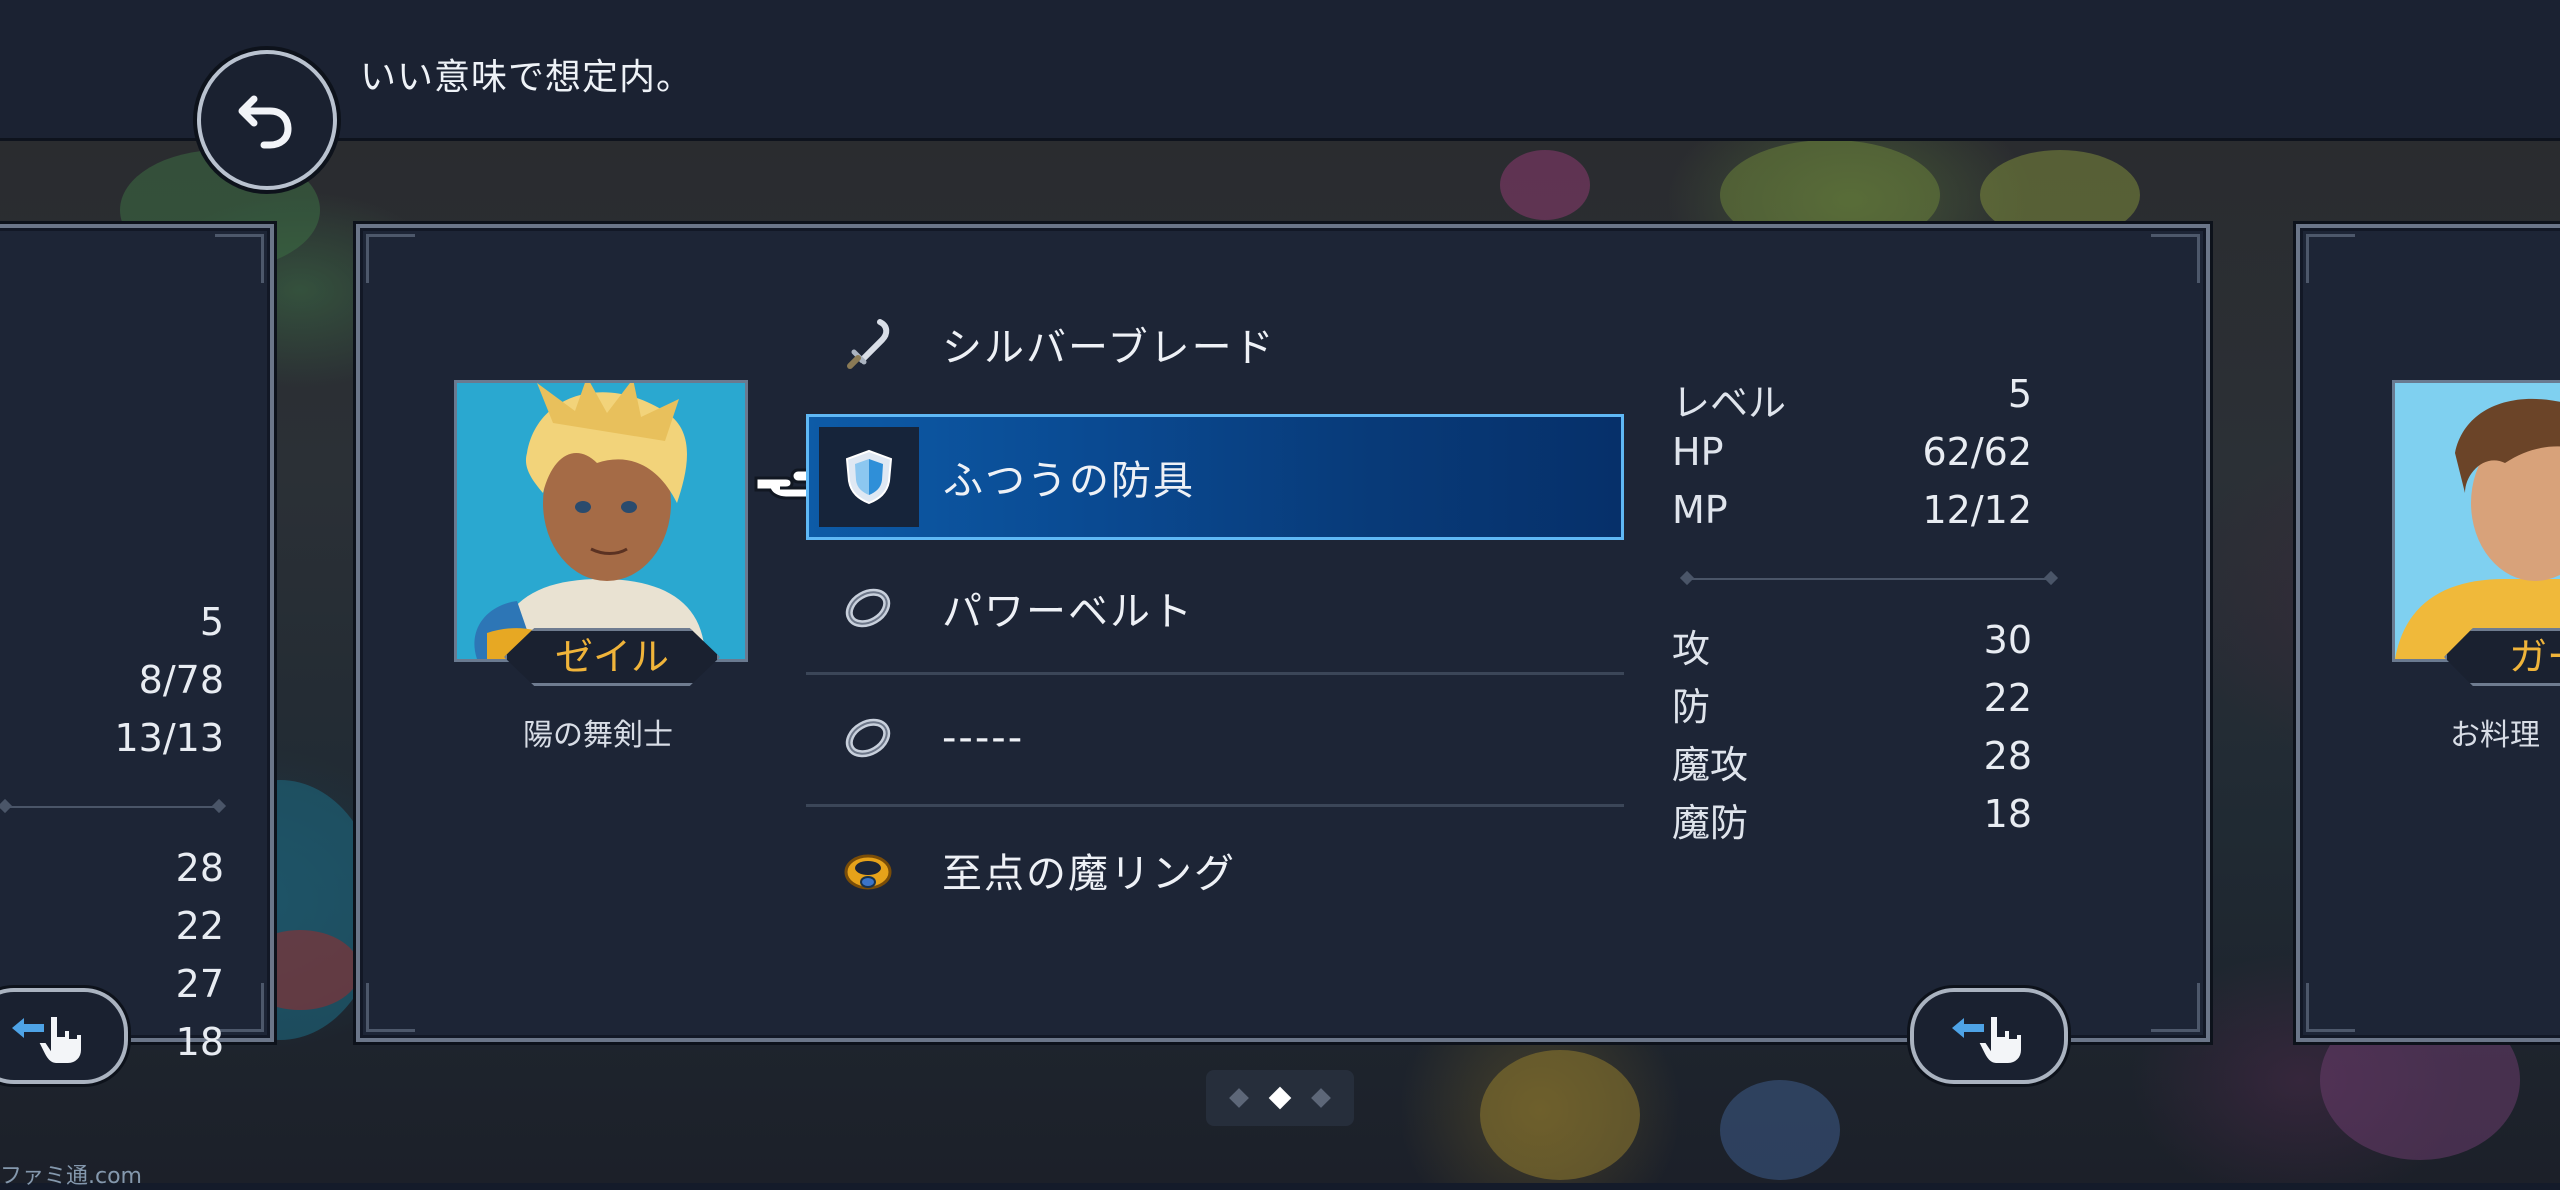 The width and height of the screenshot is (2560, 1190). I want to click on stat-label: レベル, so click(1729, 403).